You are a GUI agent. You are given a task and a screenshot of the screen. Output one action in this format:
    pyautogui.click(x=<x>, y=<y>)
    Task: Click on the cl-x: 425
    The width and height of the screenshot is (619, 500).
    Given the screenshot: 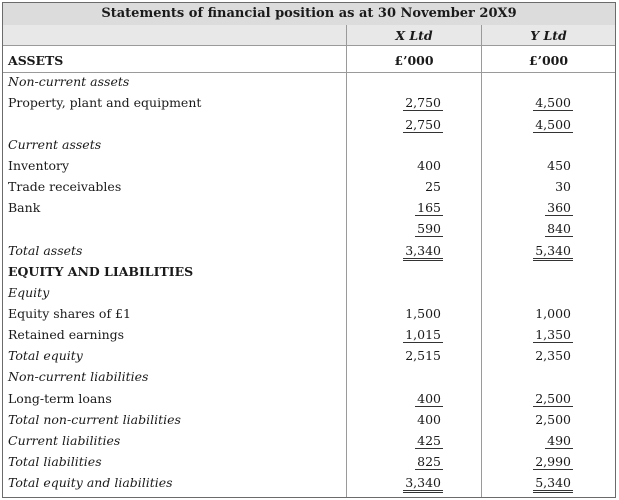 What is the action you would take?
    pyautogui.click(x=429, y=441)
    